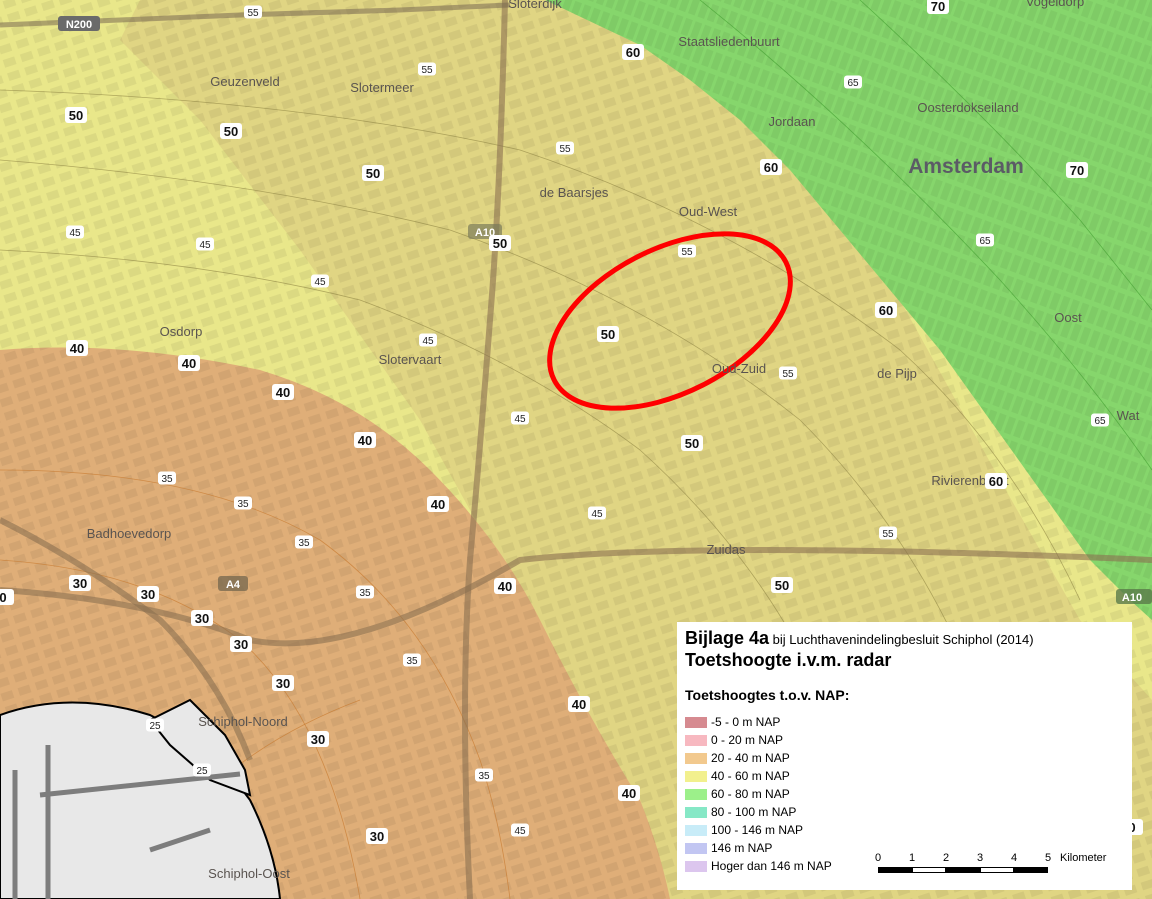 This screenshot has width=1152, height=899. Describe the element at coordinates (79, 23) in the screenshot. I see `road-shield-n200: N200` at that location.